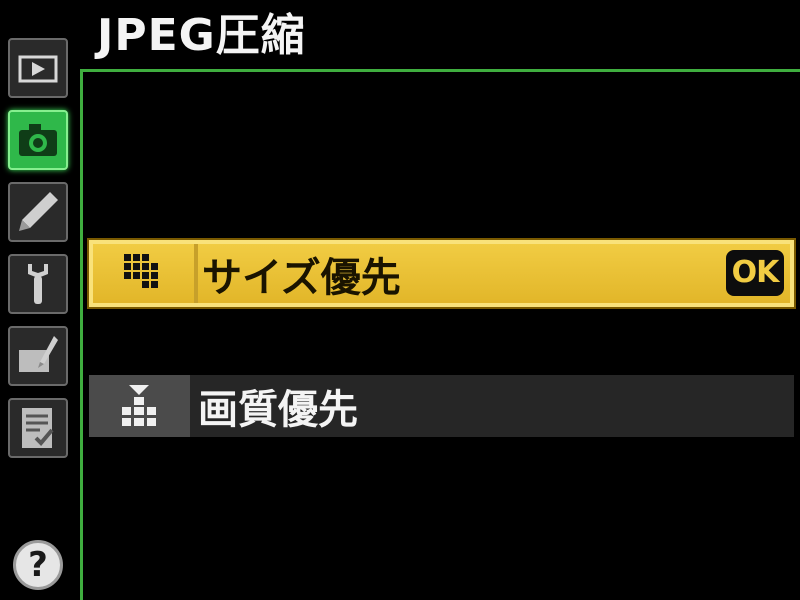 This screenshot has height=600, width=800. Describe the element at coordinates (201, 35) in the screenshot. I see `page-title: JPEG圧縮` at that location.